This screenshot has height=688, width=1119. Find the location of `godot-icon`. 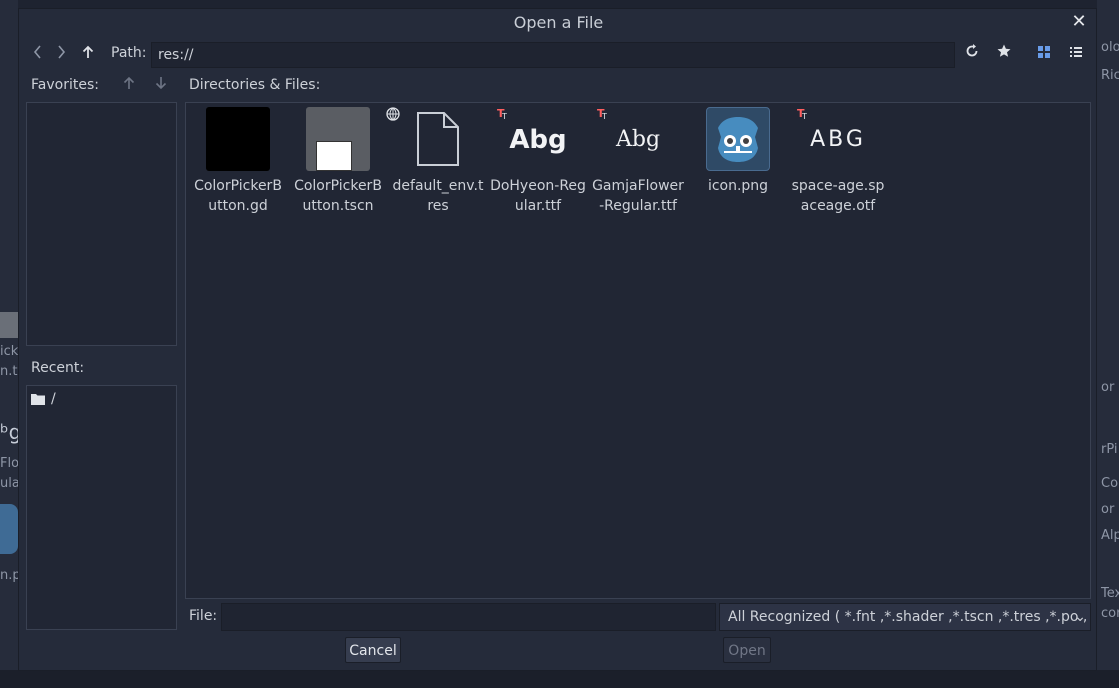

godot-icon is located at coordinates (738, 139).